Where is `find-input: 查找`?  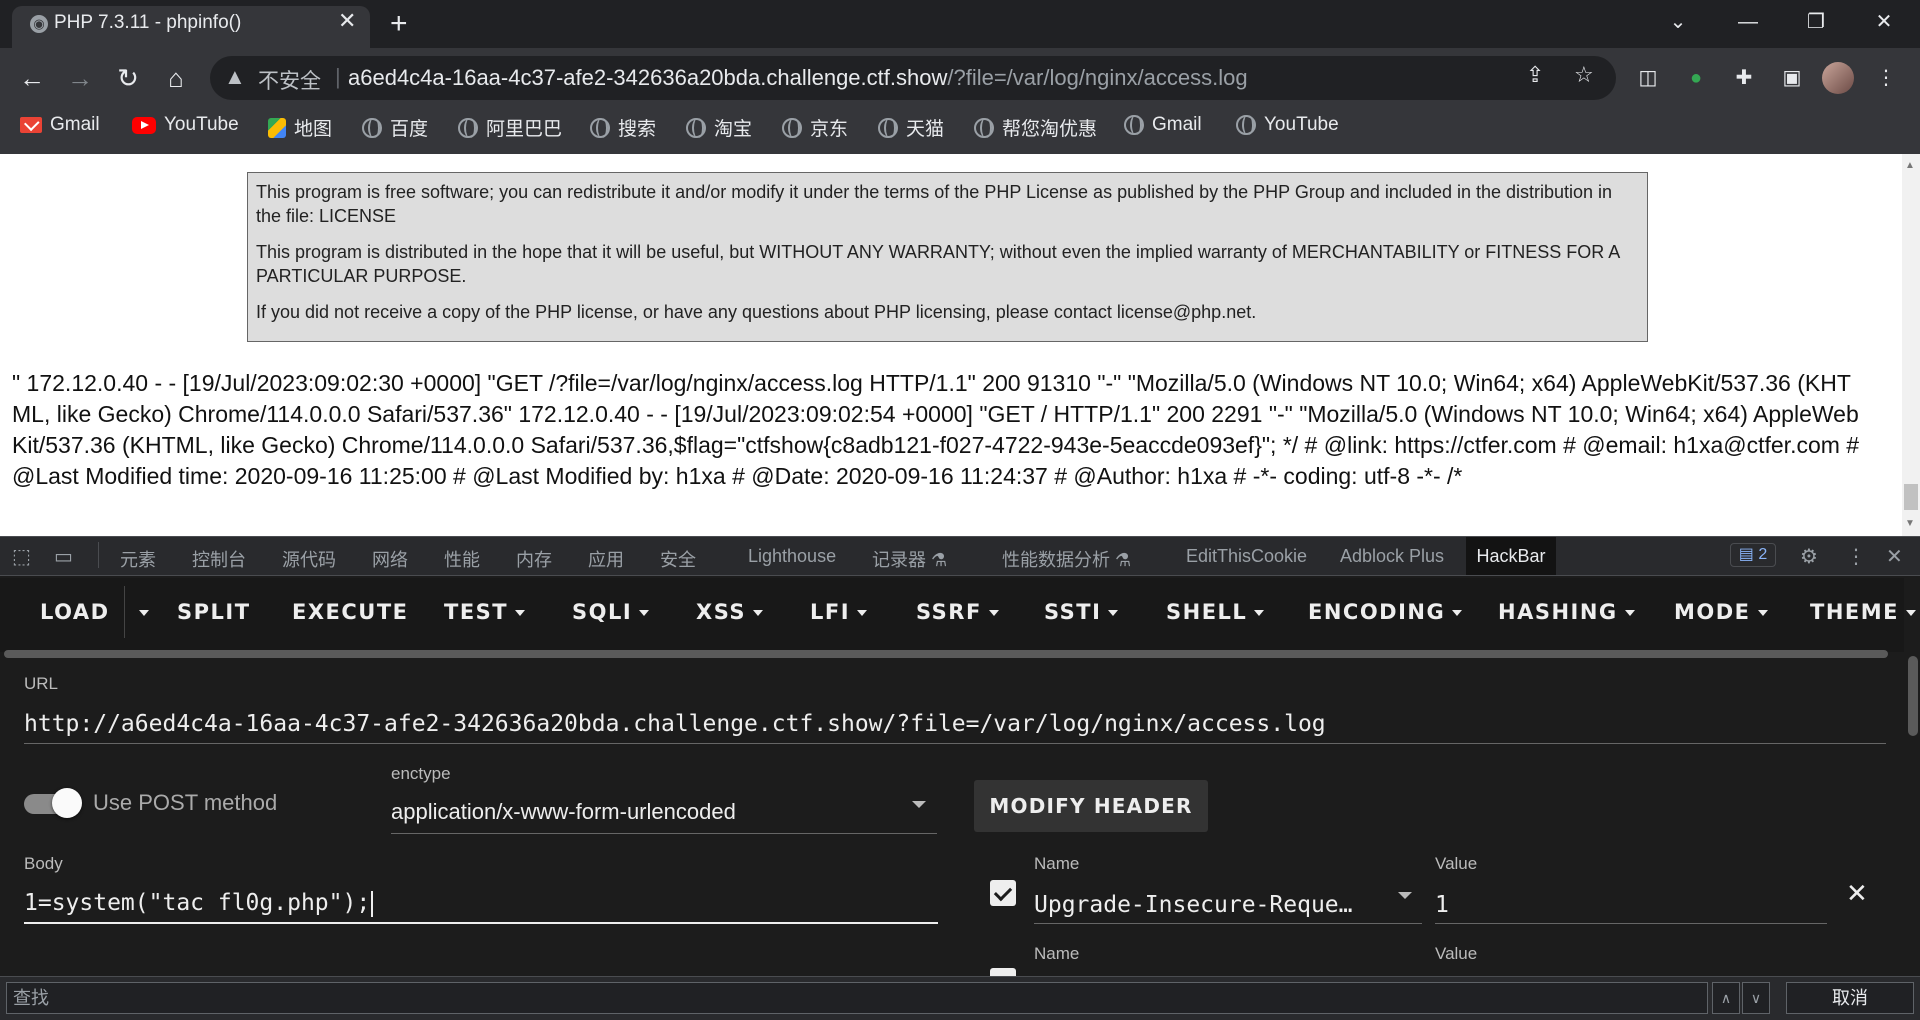 find-input: 查找 is located at coordinates (857, 998).